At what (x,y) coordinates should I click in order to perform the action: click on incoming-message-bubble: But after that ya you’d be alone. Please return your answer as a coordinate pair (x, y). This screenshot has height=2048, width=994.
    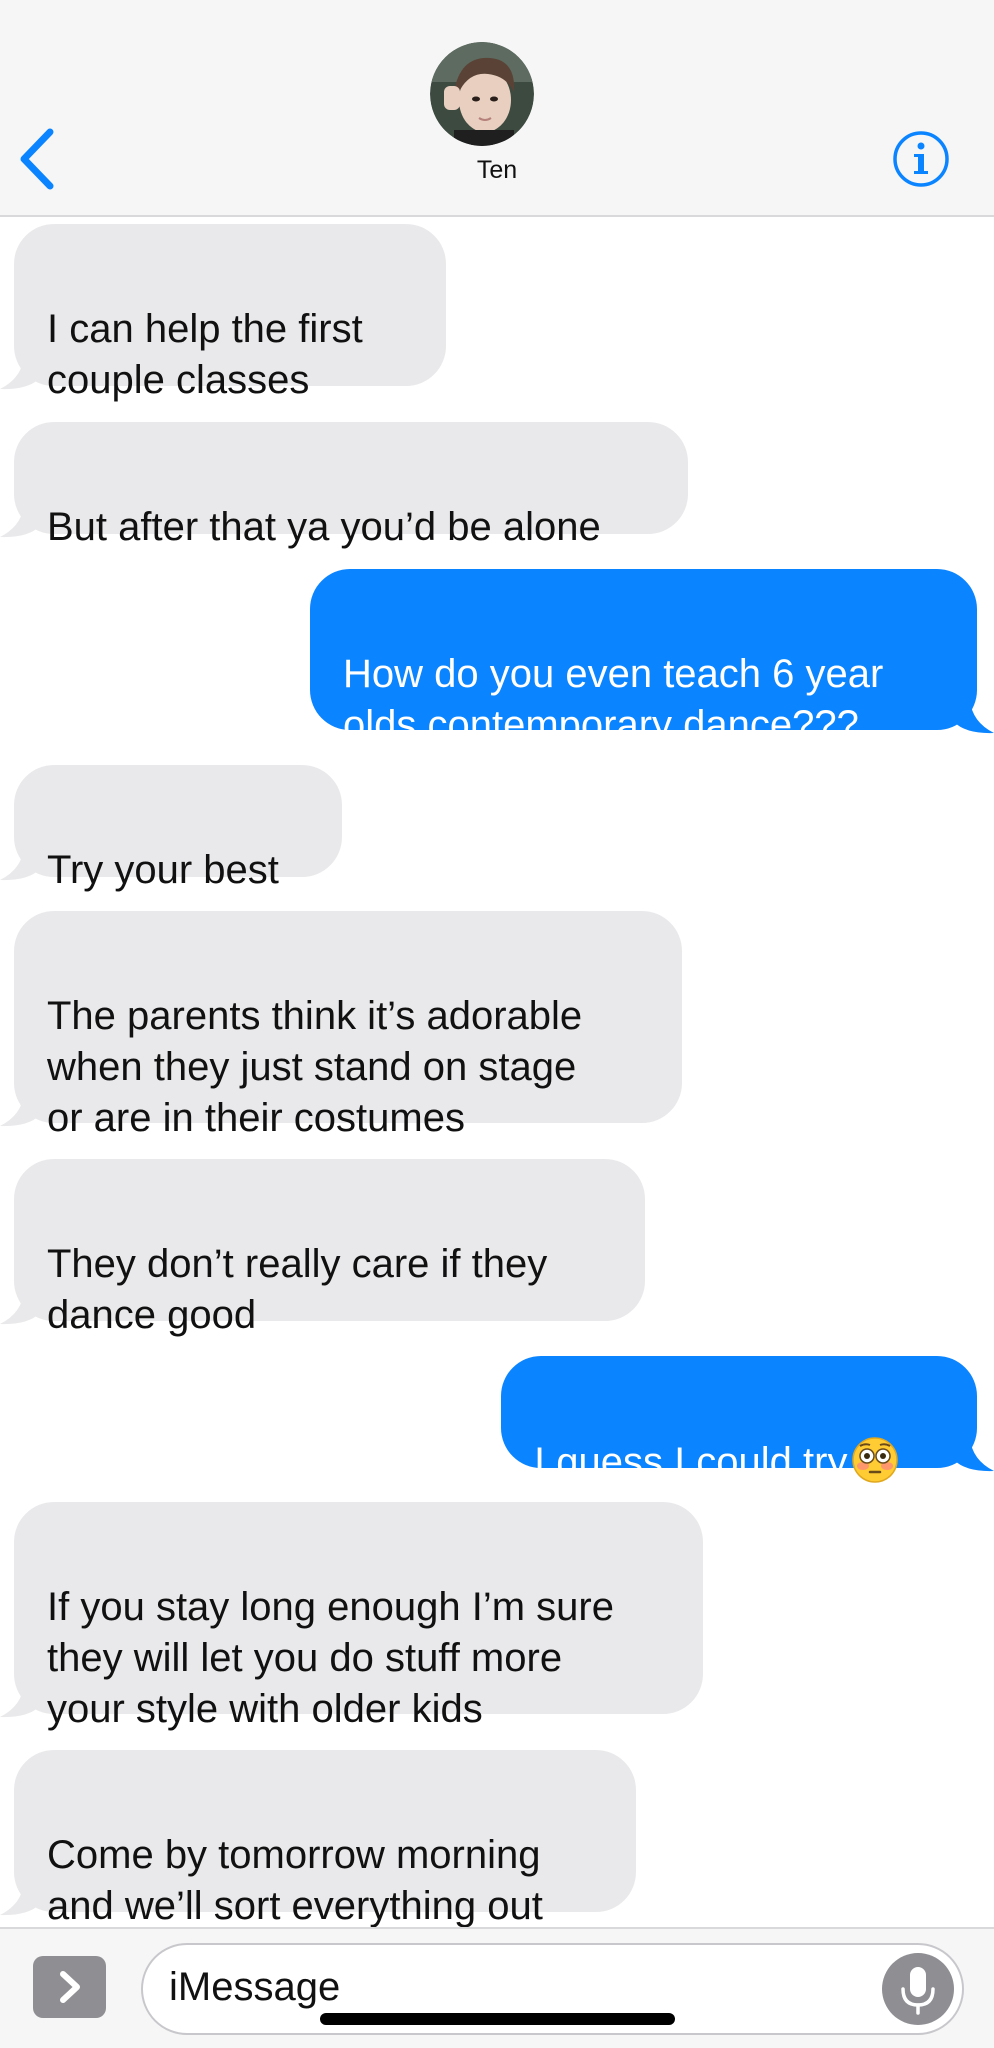
    Looking at the image, I should click on (351, 485).